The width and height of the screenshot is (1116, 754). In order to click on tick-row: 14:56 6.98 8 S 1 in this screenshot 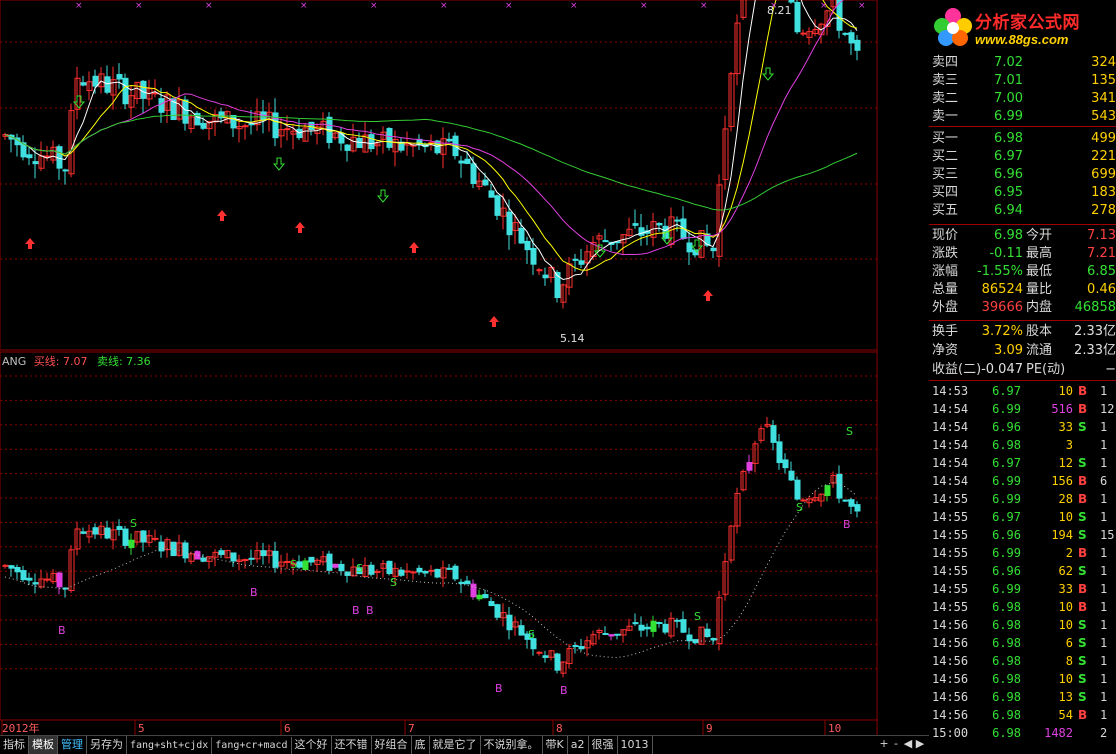, I will do `click(1022, 661)`.